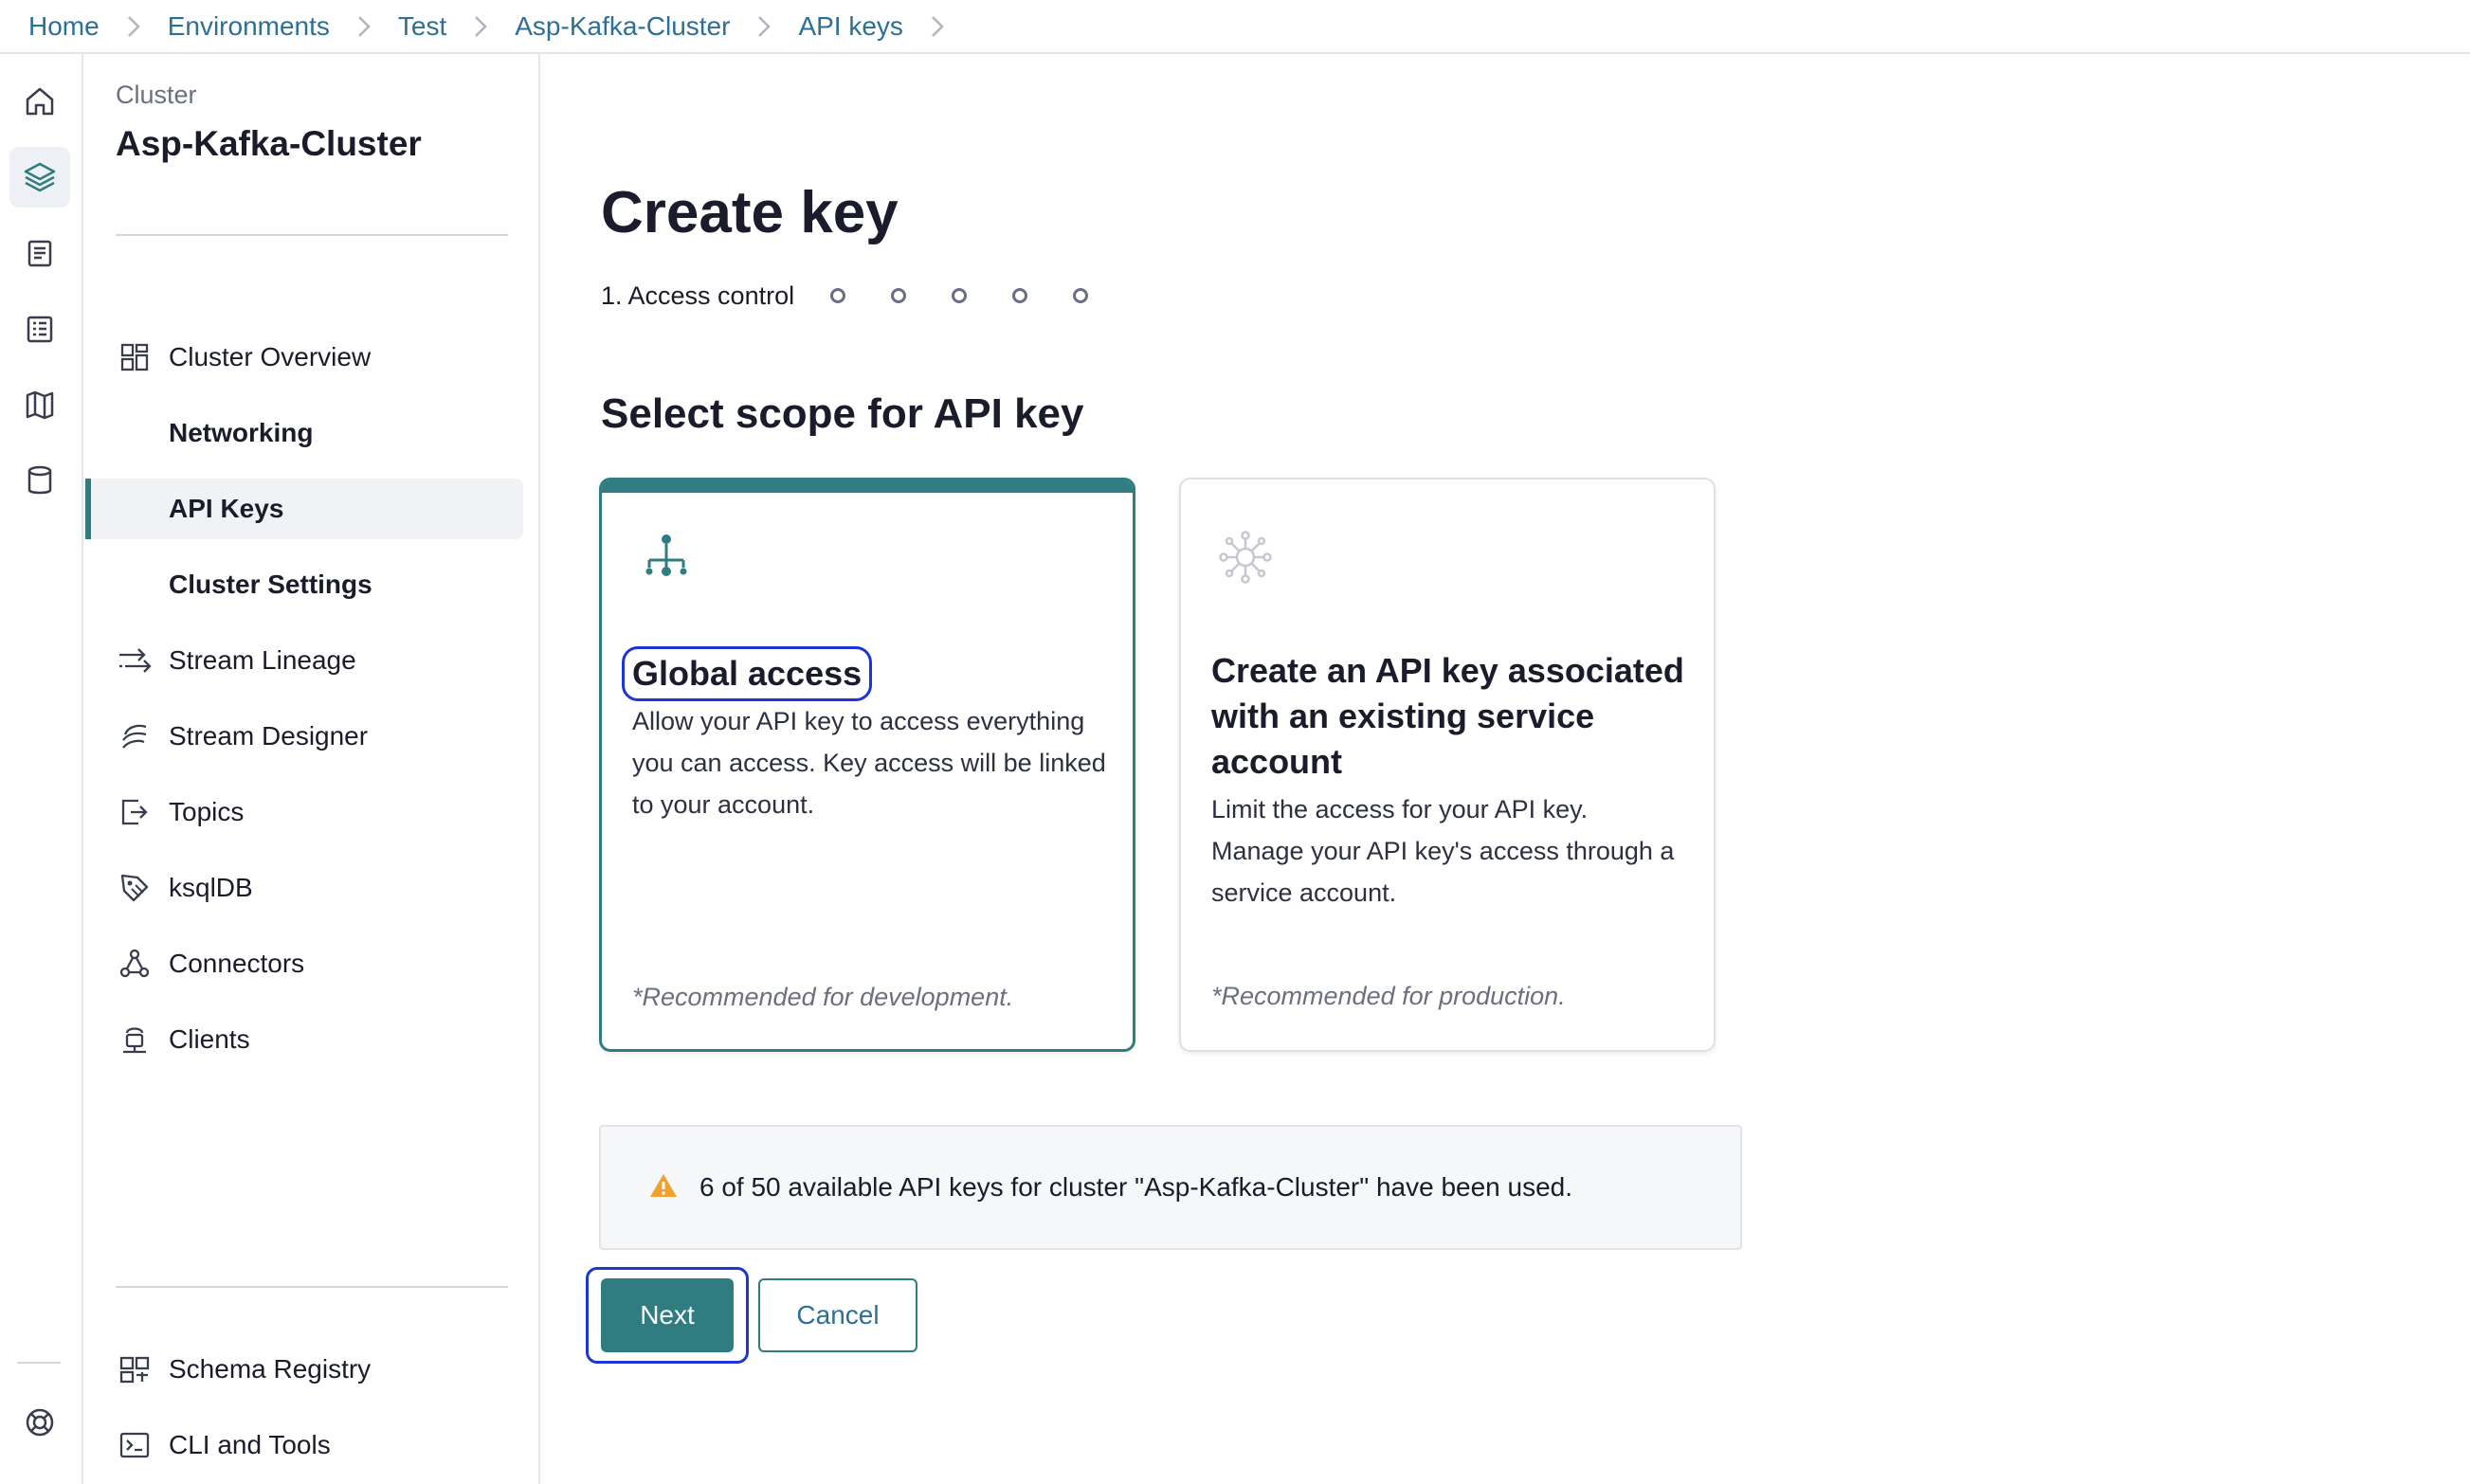  What do you see at coordinates (304, 888) in the screenshot?
I see `sidebar-item-ksqldb: ksqlDB` at bounding box center [304, 888].